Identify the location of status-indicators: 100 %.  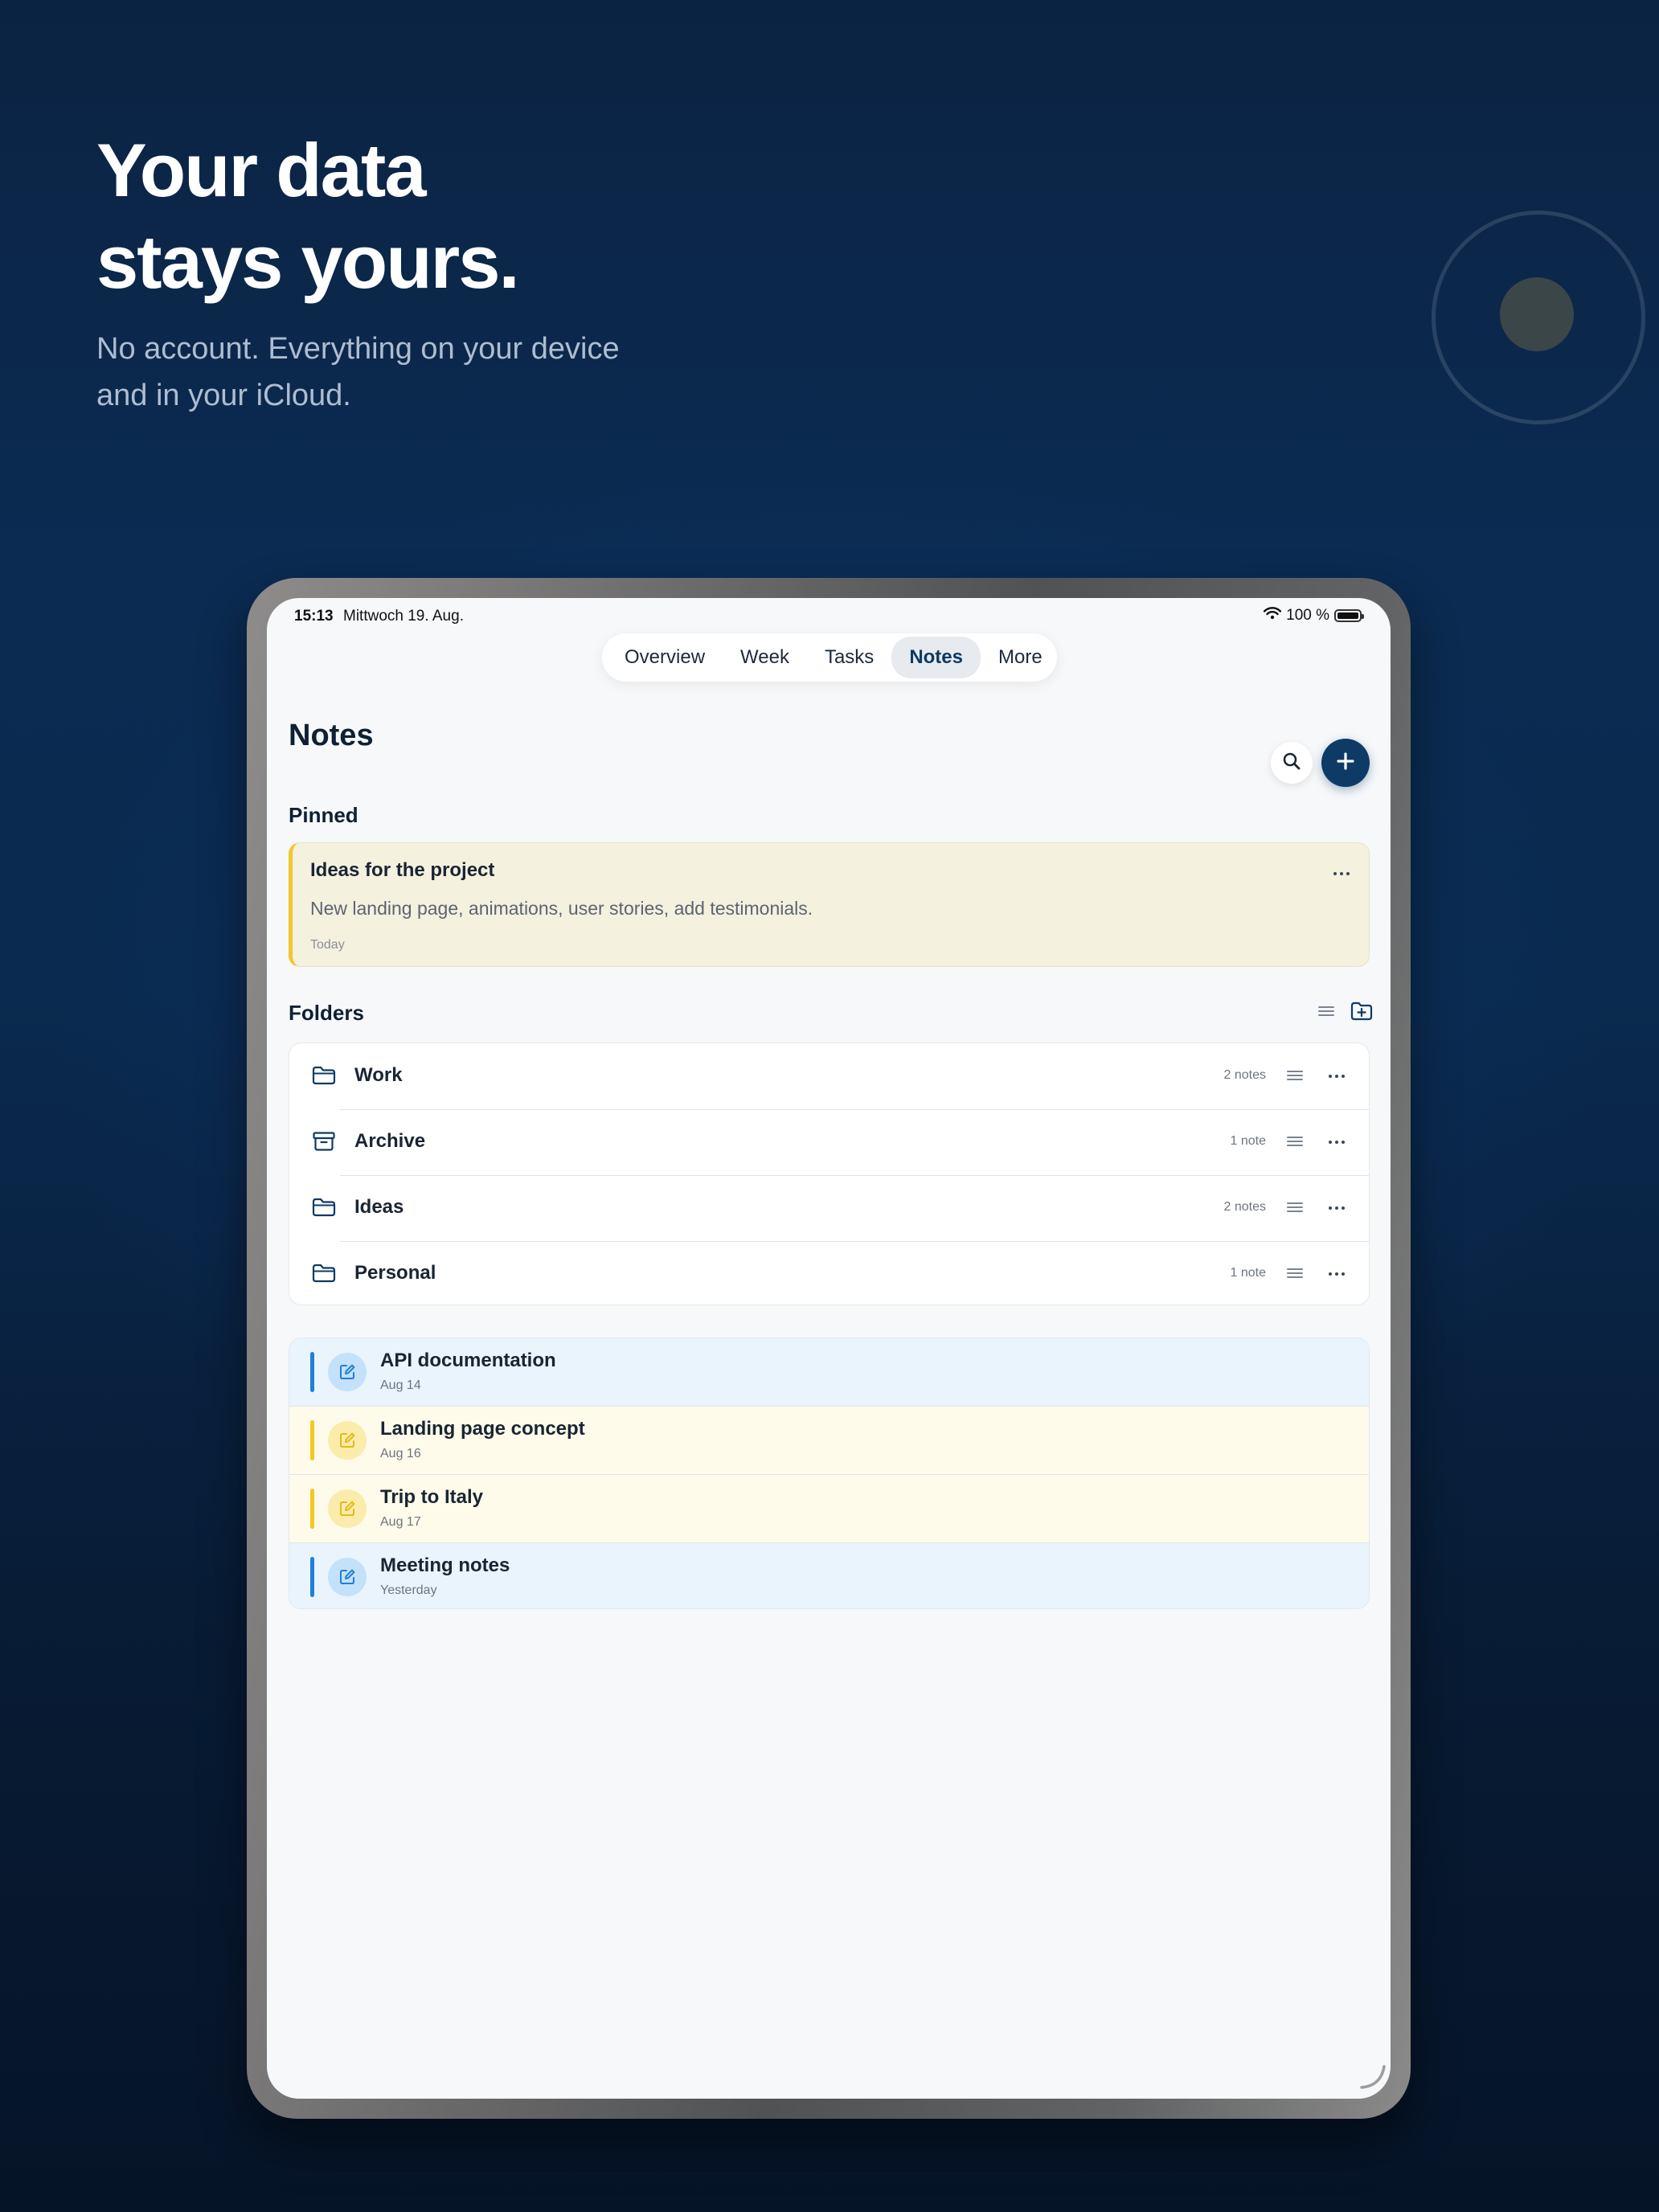
(1313, 616).